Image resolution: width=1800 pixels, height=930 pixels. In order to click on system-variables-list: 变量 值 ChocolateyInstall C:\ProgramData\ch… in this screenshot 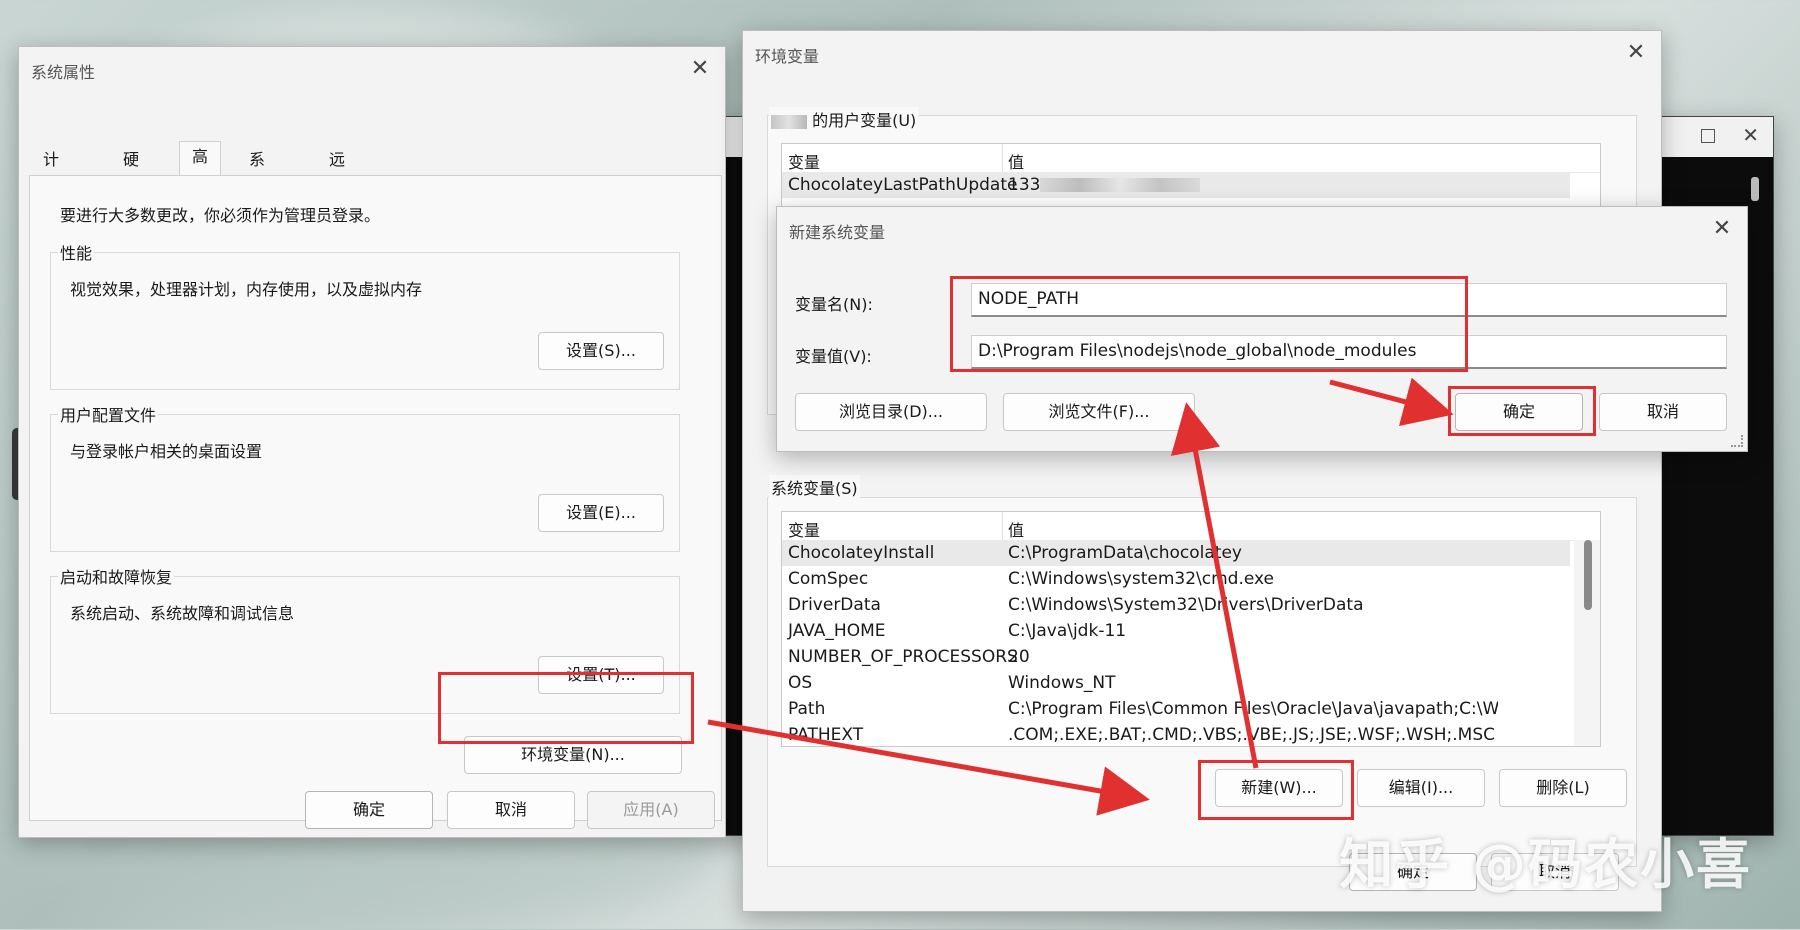, I will do `click(1191, 629)`.